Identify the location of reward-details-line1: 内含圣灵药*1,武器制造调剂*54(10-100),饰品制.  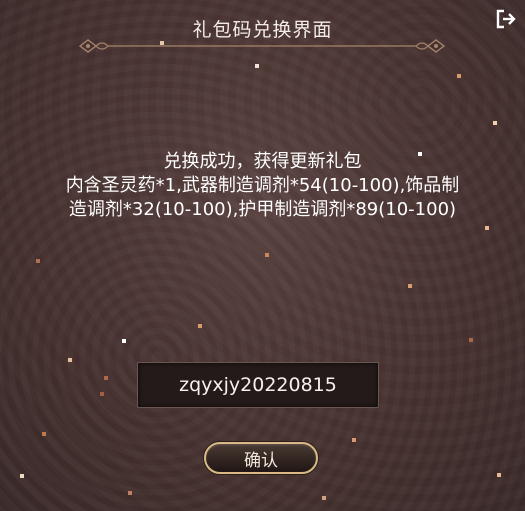
(262, 185).